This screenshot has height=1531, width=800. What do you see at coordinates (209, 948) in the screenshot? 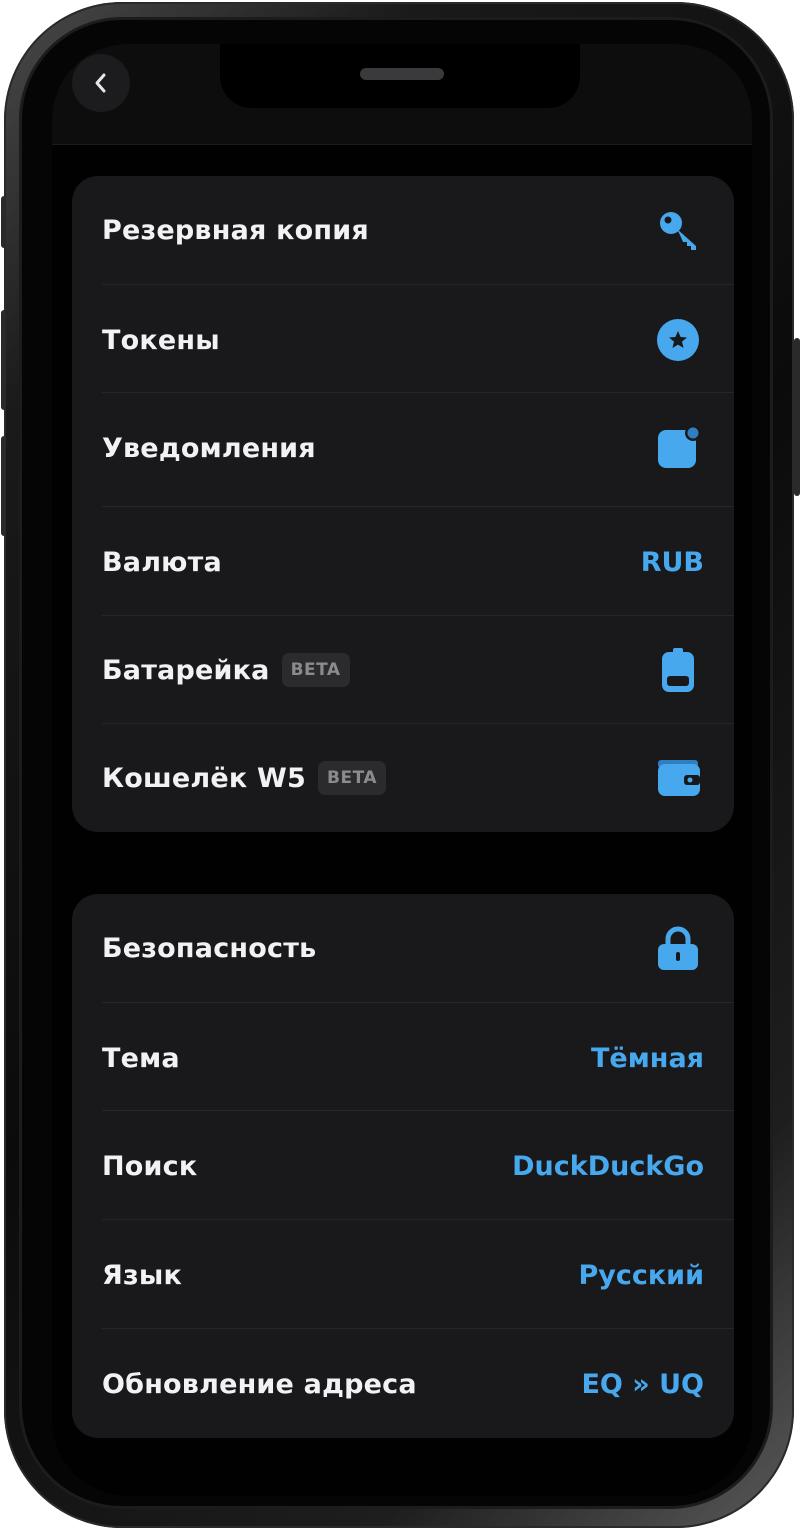
I see `row-label: Безопасность` at bounding box center [209, 948].